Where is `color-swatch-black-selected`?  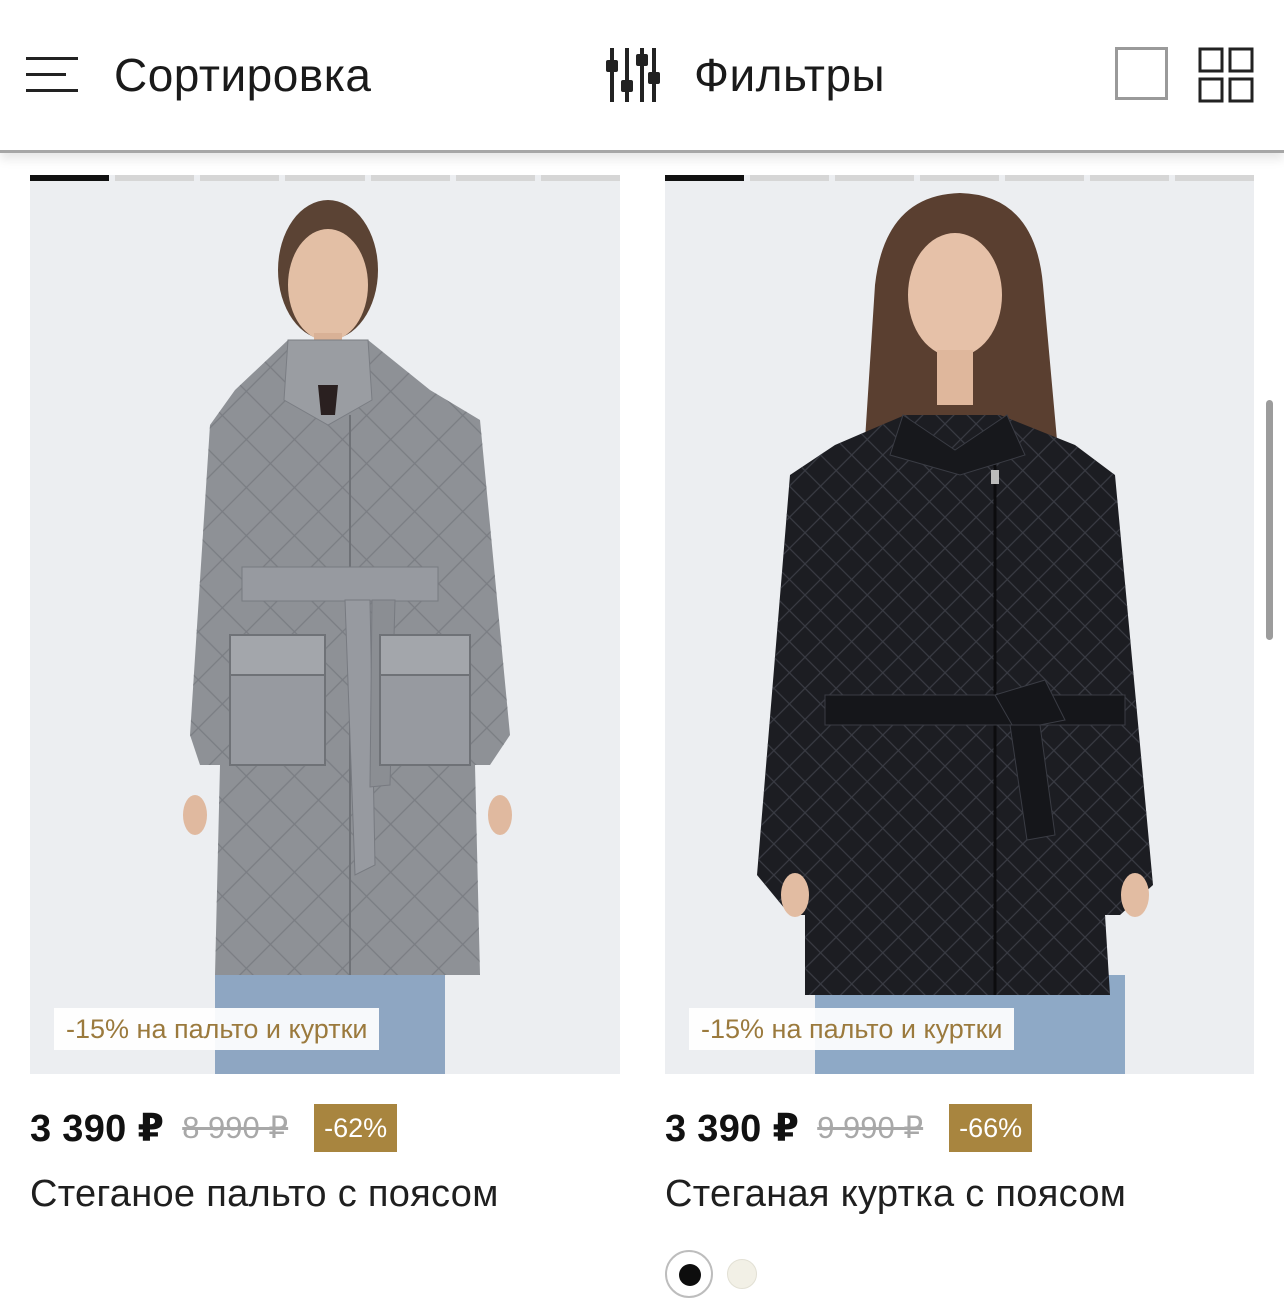
color-swatch-black-selected is located at coordinates (689, 1274).